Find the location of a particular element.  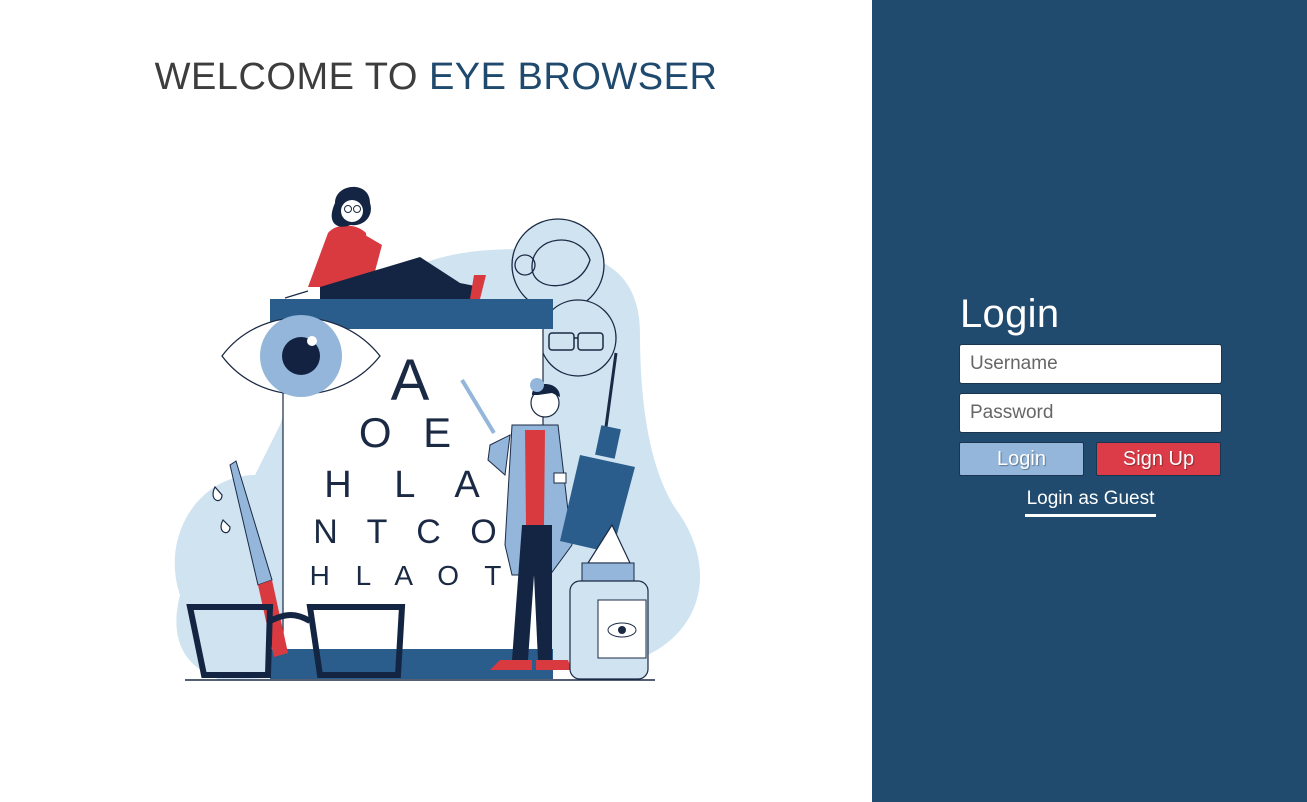

login-title: Login is located at coordinates (1010, 314).